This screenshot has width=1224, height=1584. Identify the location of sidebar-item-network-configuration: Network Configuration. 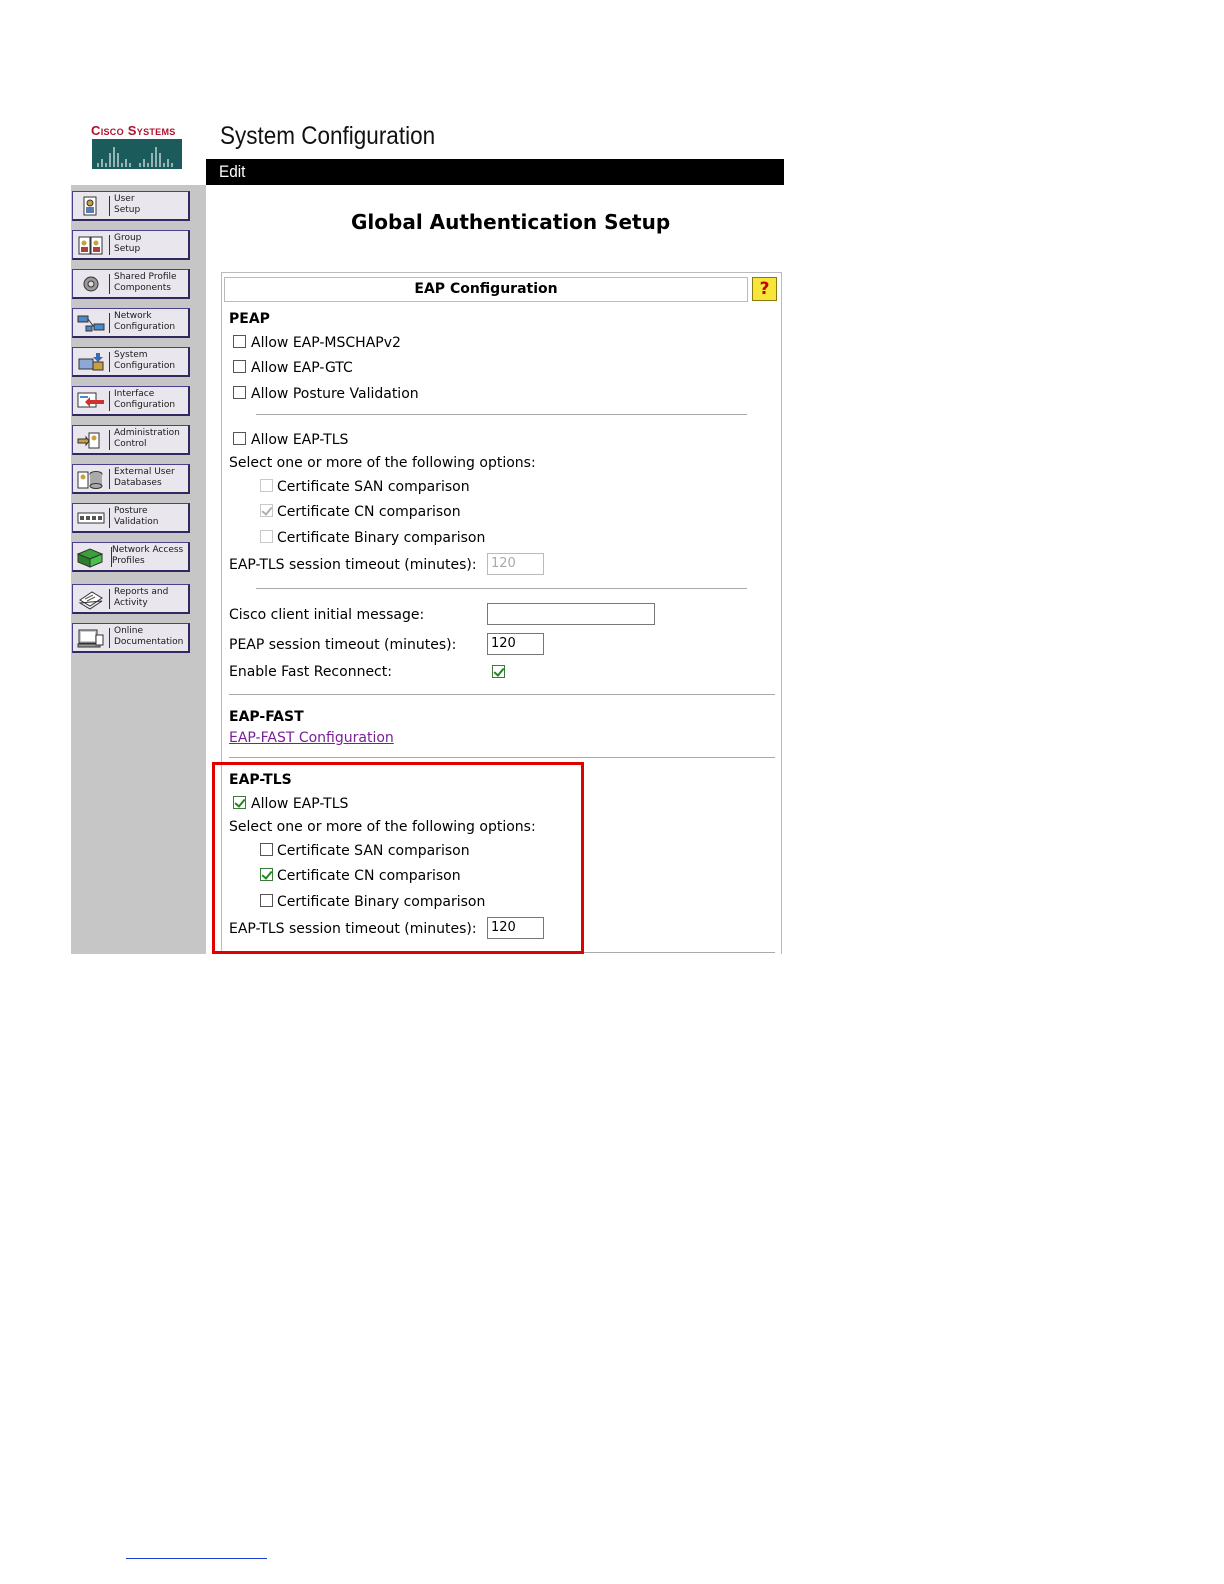
(131, 323).